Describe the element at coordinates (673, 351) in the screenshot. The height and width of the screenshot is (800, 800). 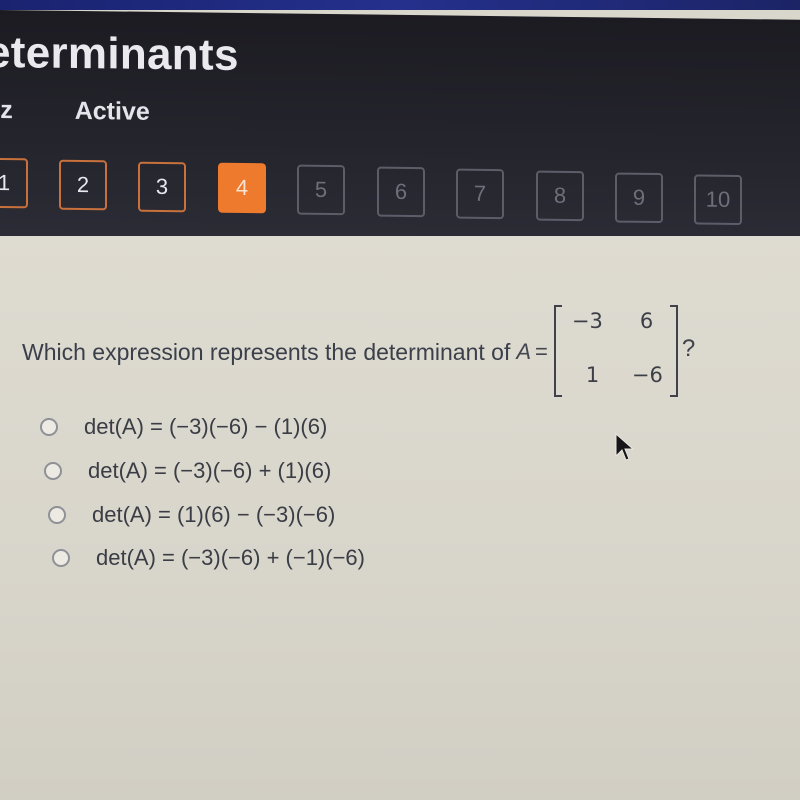
I see `matrix-right-bracket` at that location.